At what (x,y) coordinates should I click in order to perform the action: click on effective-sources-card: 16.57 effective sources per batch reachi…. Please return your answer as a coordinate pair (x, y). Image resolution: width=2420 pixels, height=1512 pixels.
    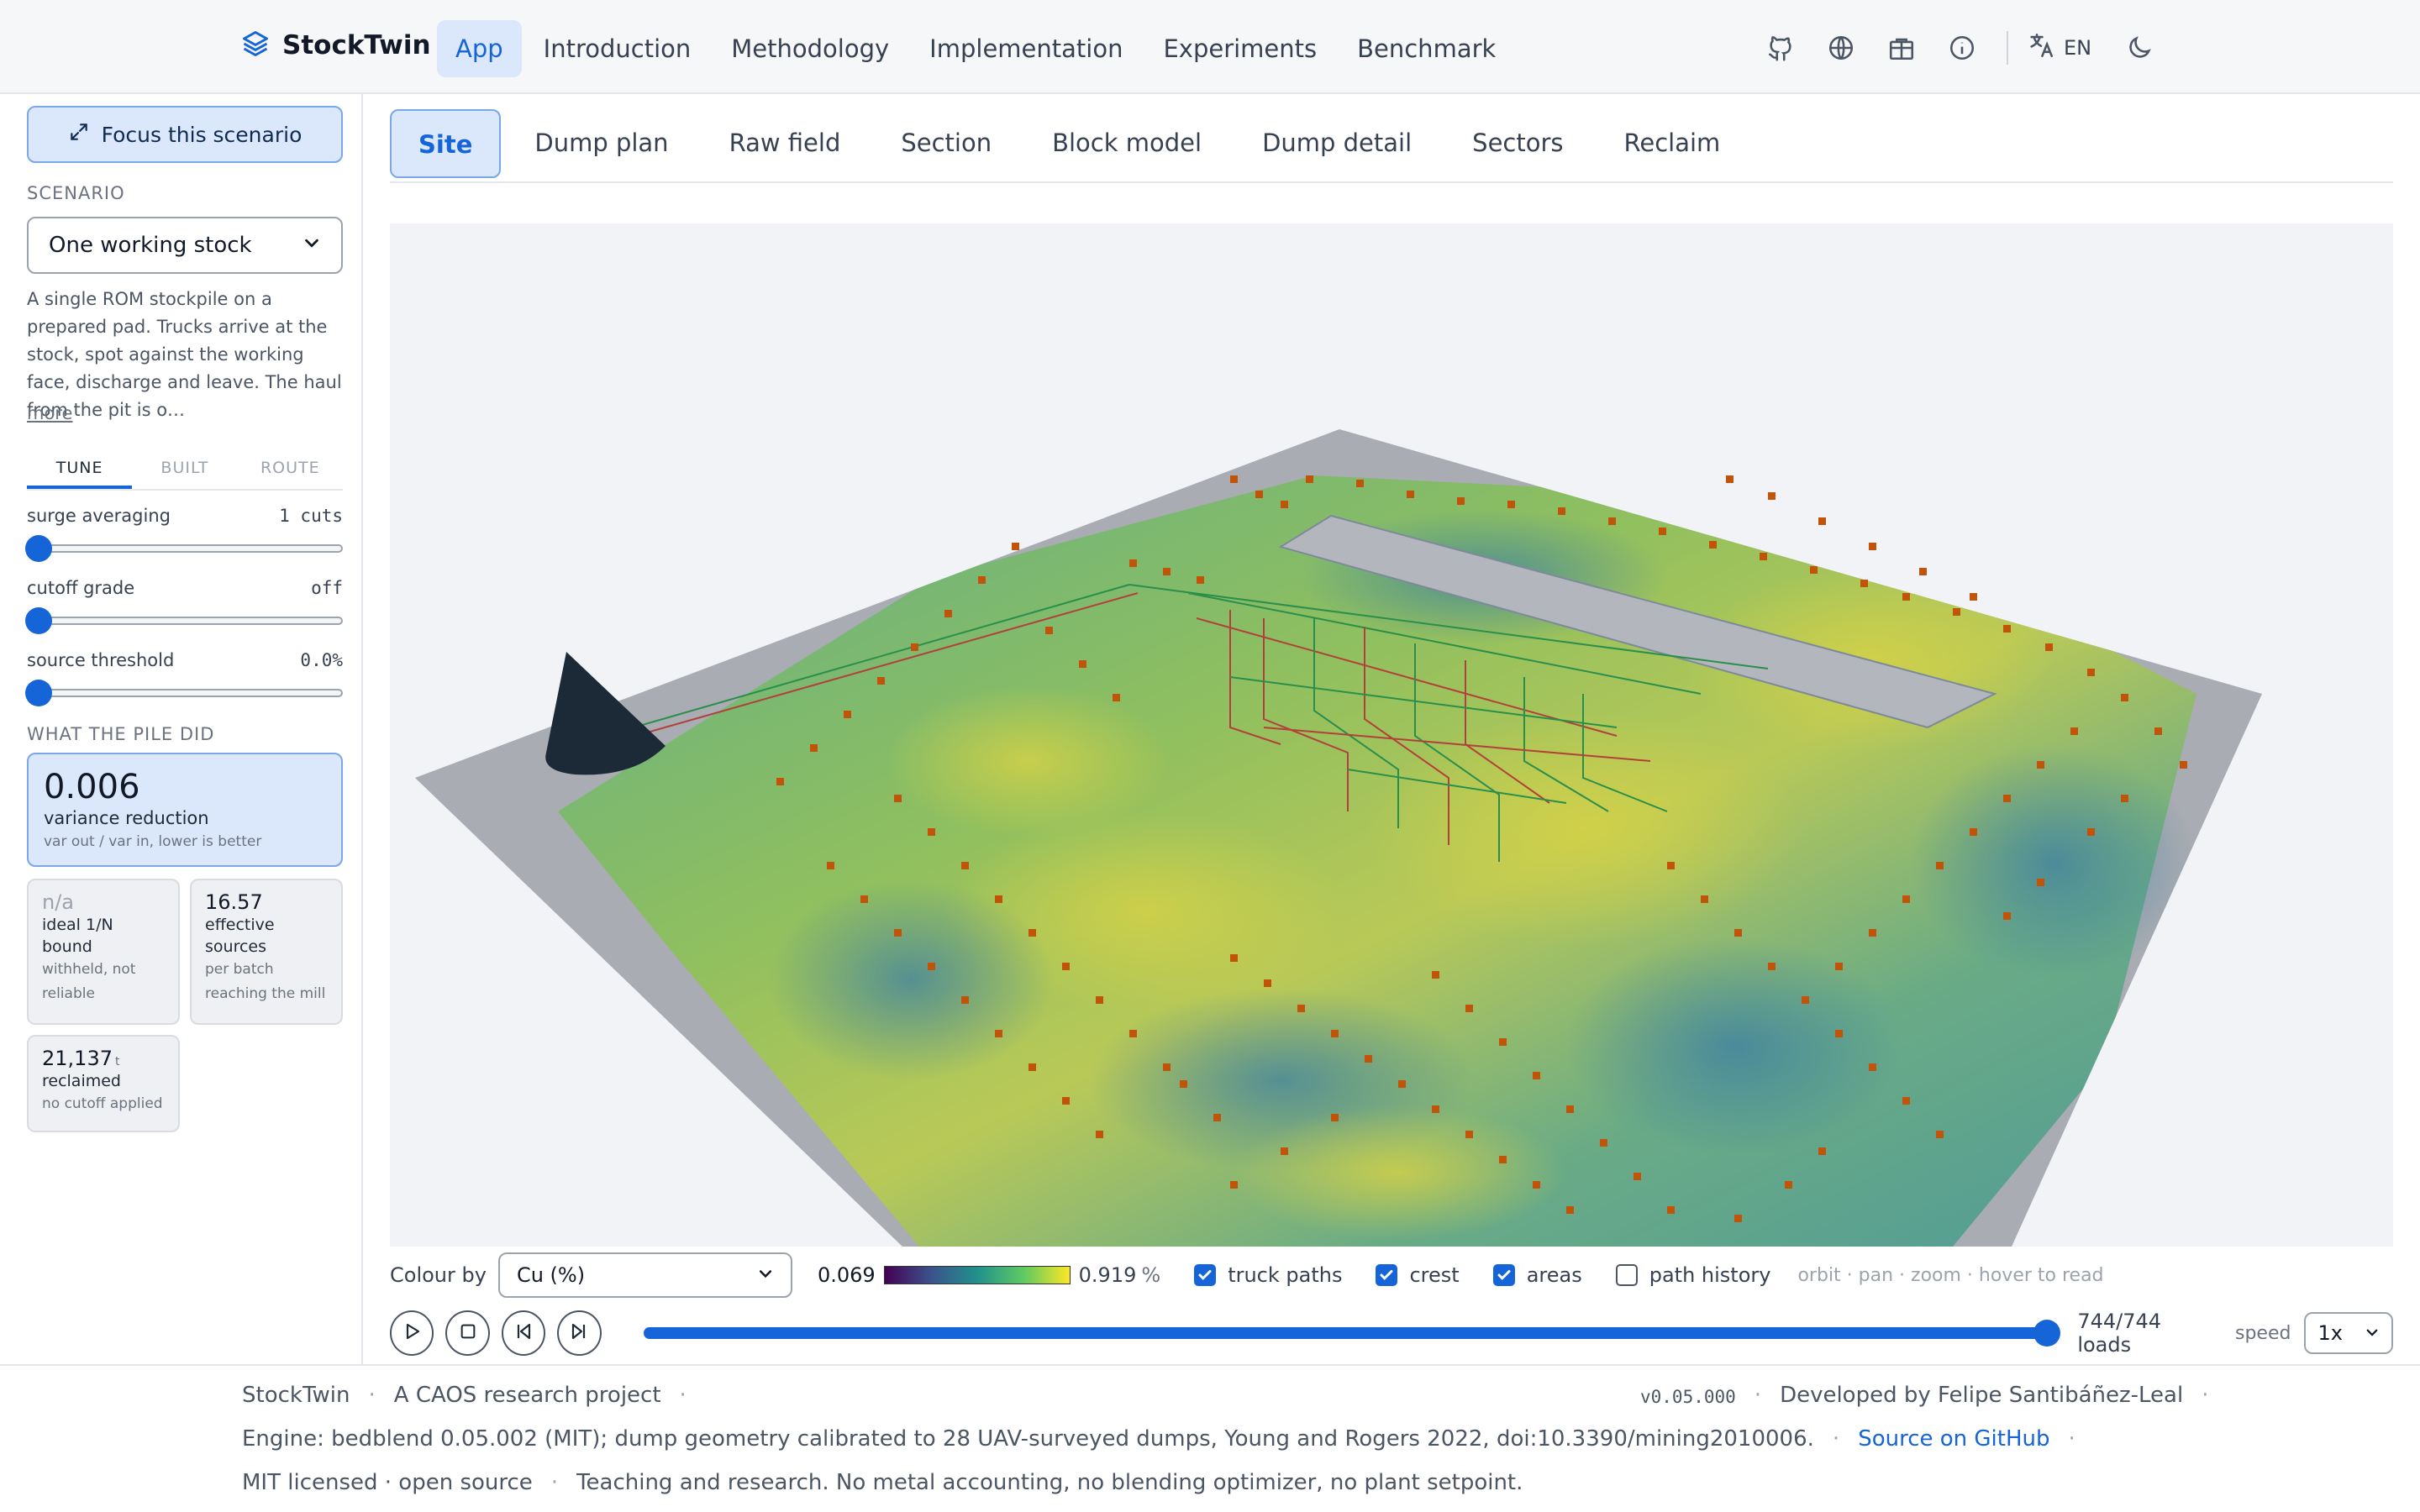
    Looking at the image, I should click on (266, 952).